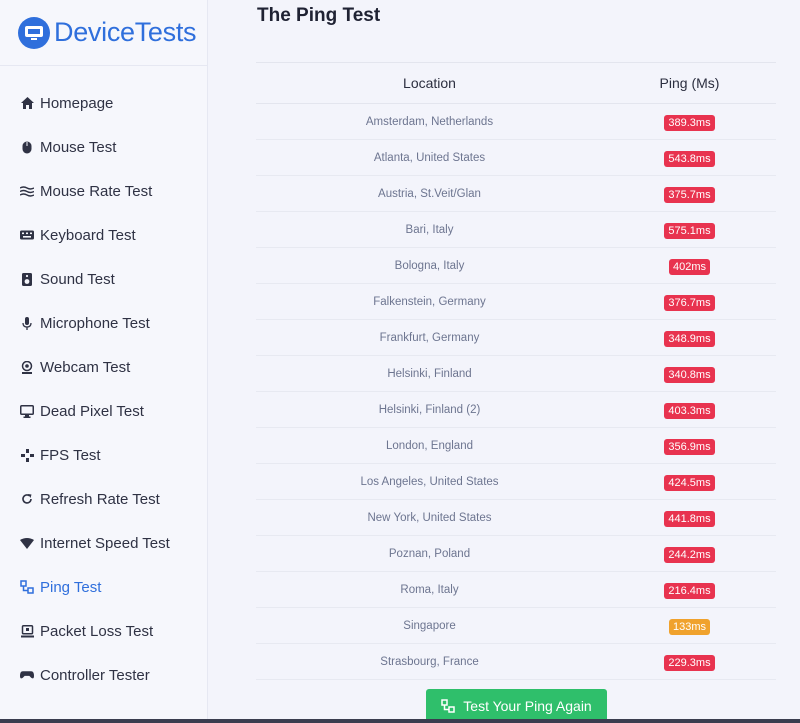 This screenshot has height=723, width=800. Describe the element at coordinates (429, 301) in the screenshot. I see `location-cell: Falkenstein, Germany` at that location.